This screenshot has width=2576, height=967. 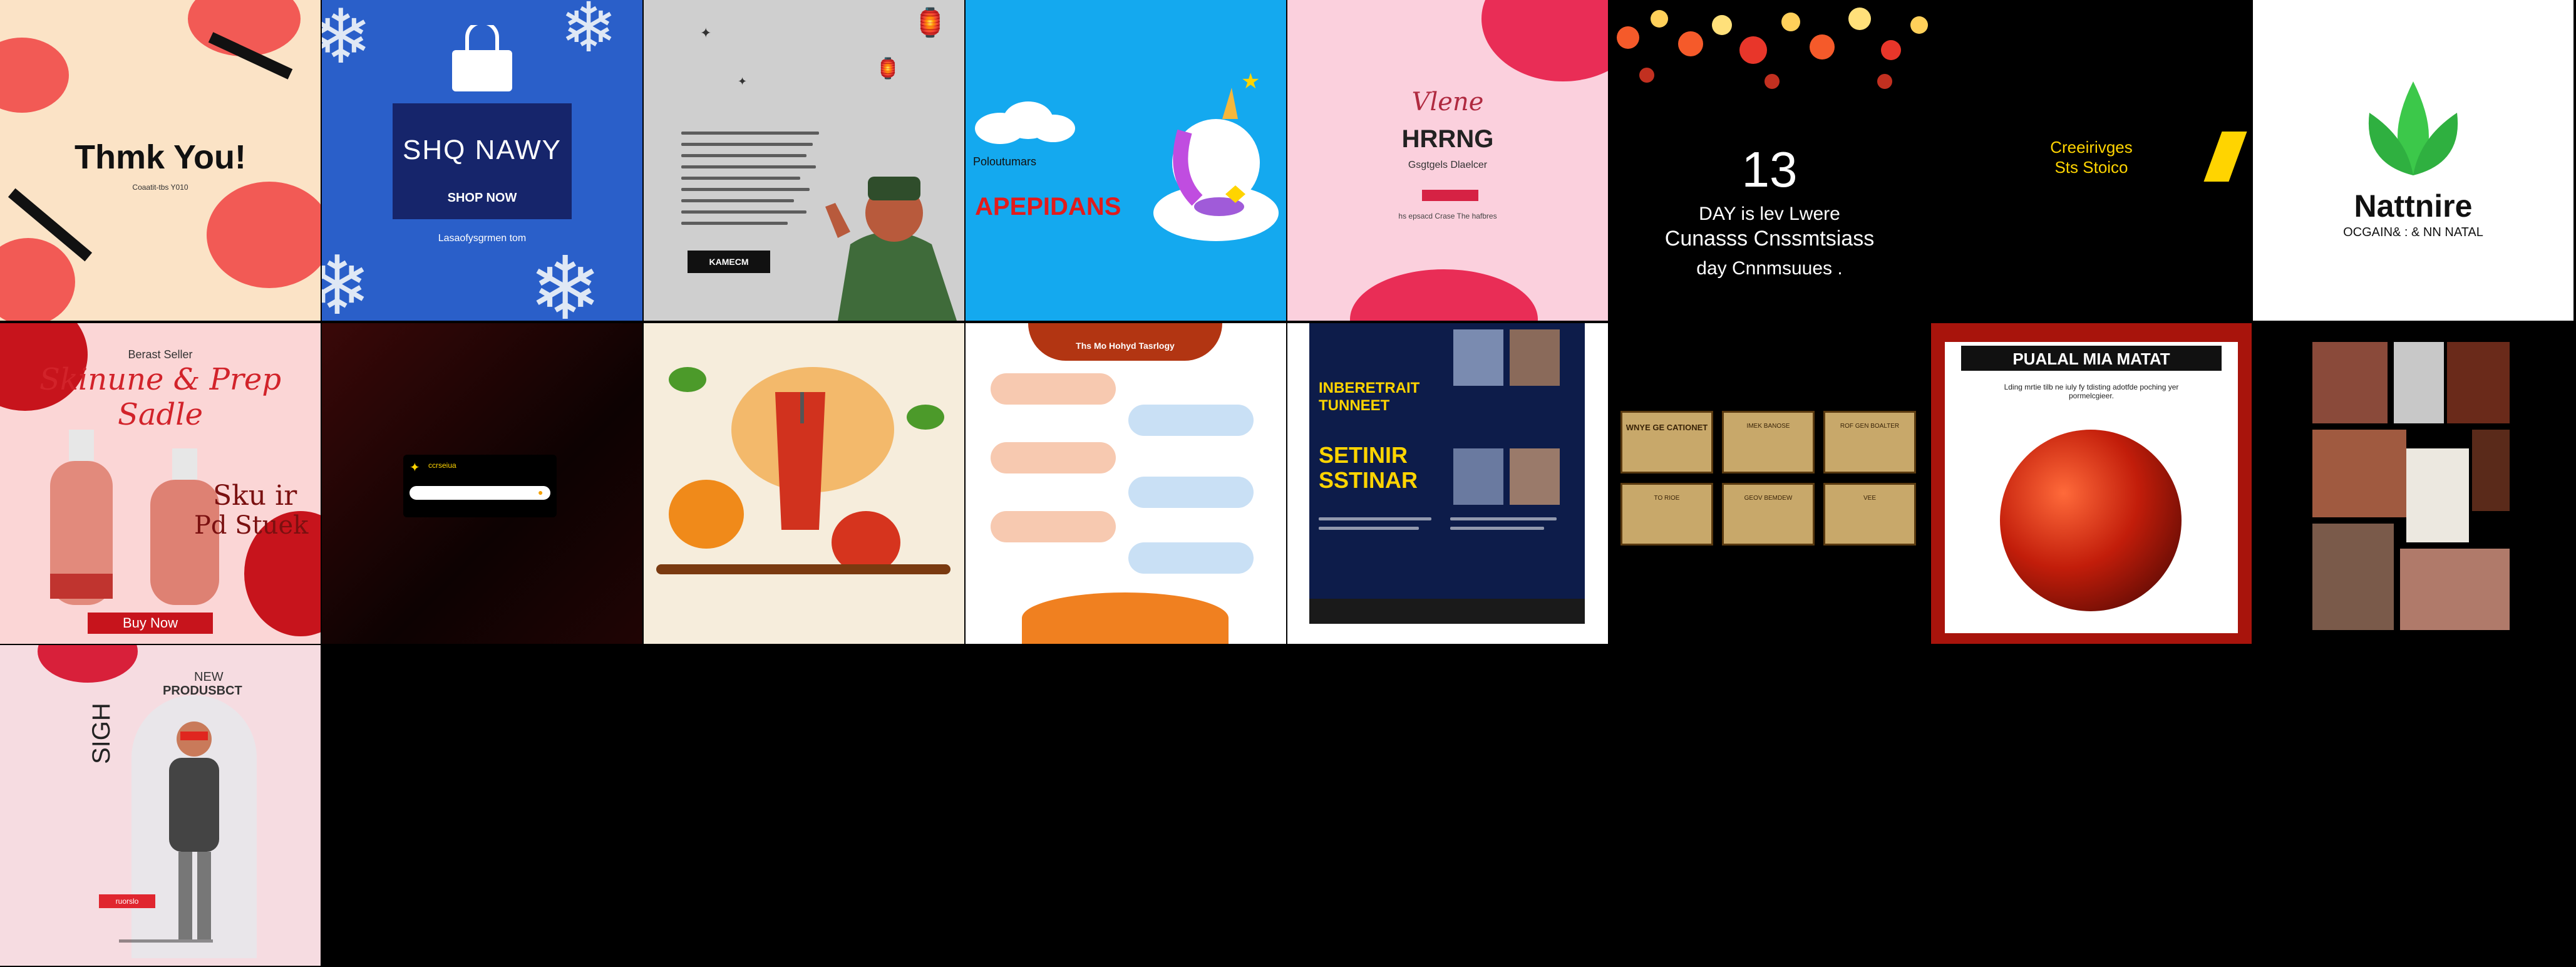 I want to click on juice-footer-bar, so click(x=803, y=569).